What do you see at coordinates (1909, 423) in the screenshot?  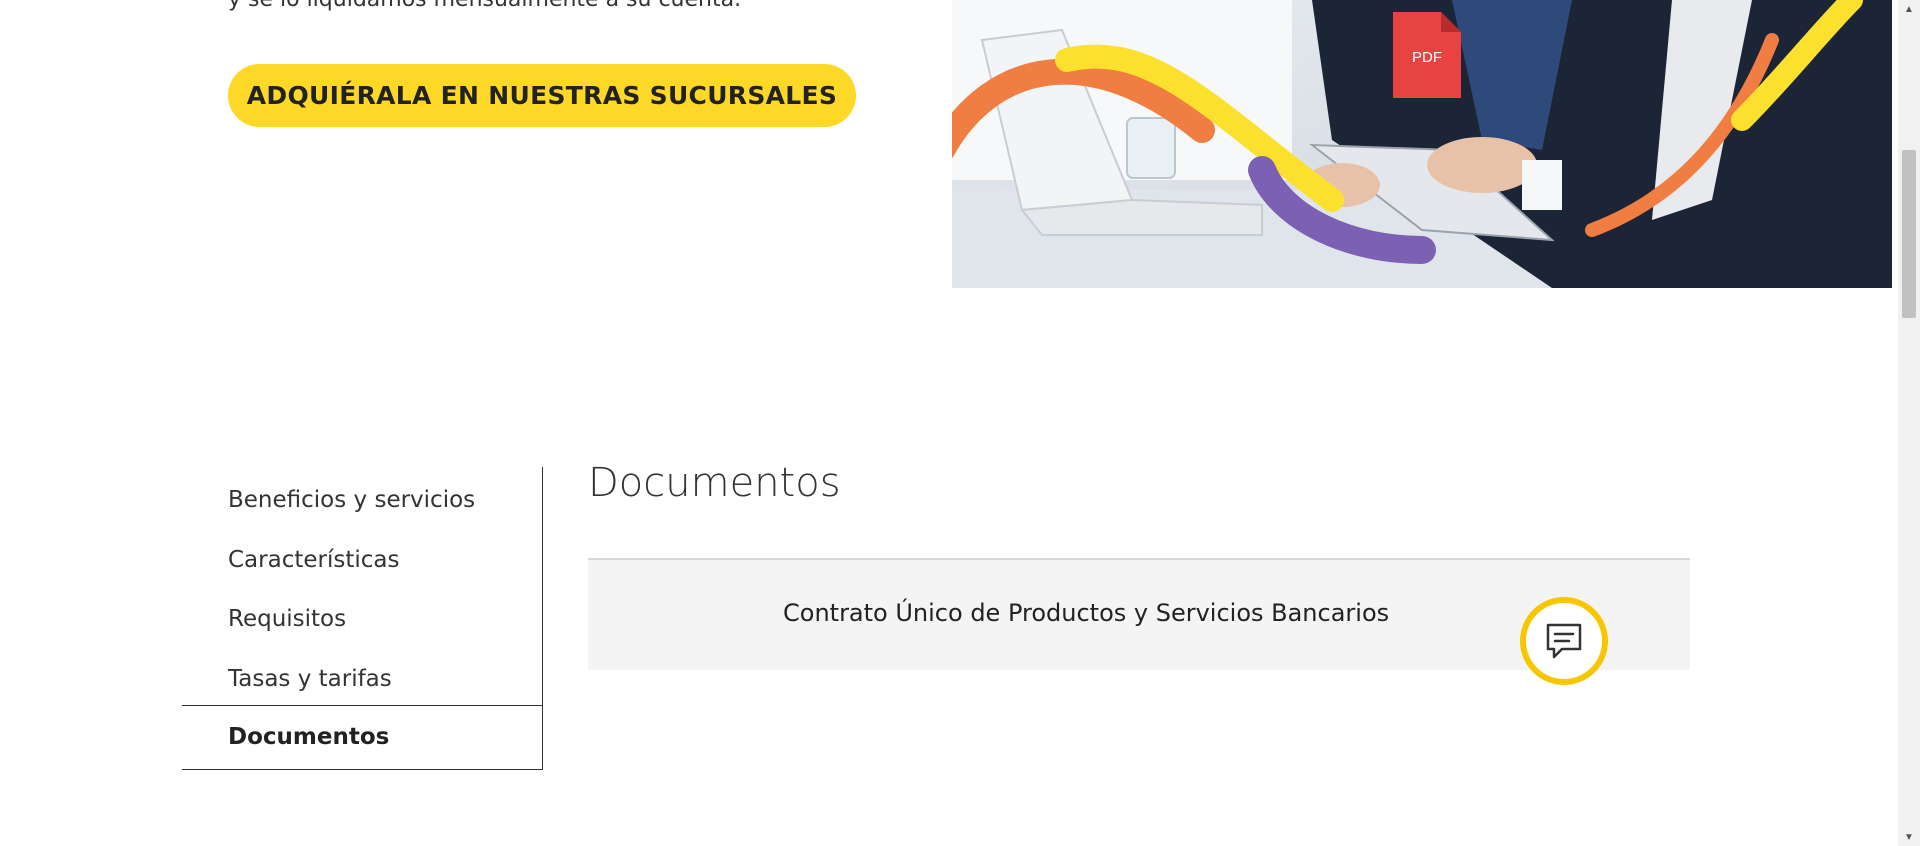 I see `page-scrollbar: ▲ ▼` at bounding box center [1909, 423].